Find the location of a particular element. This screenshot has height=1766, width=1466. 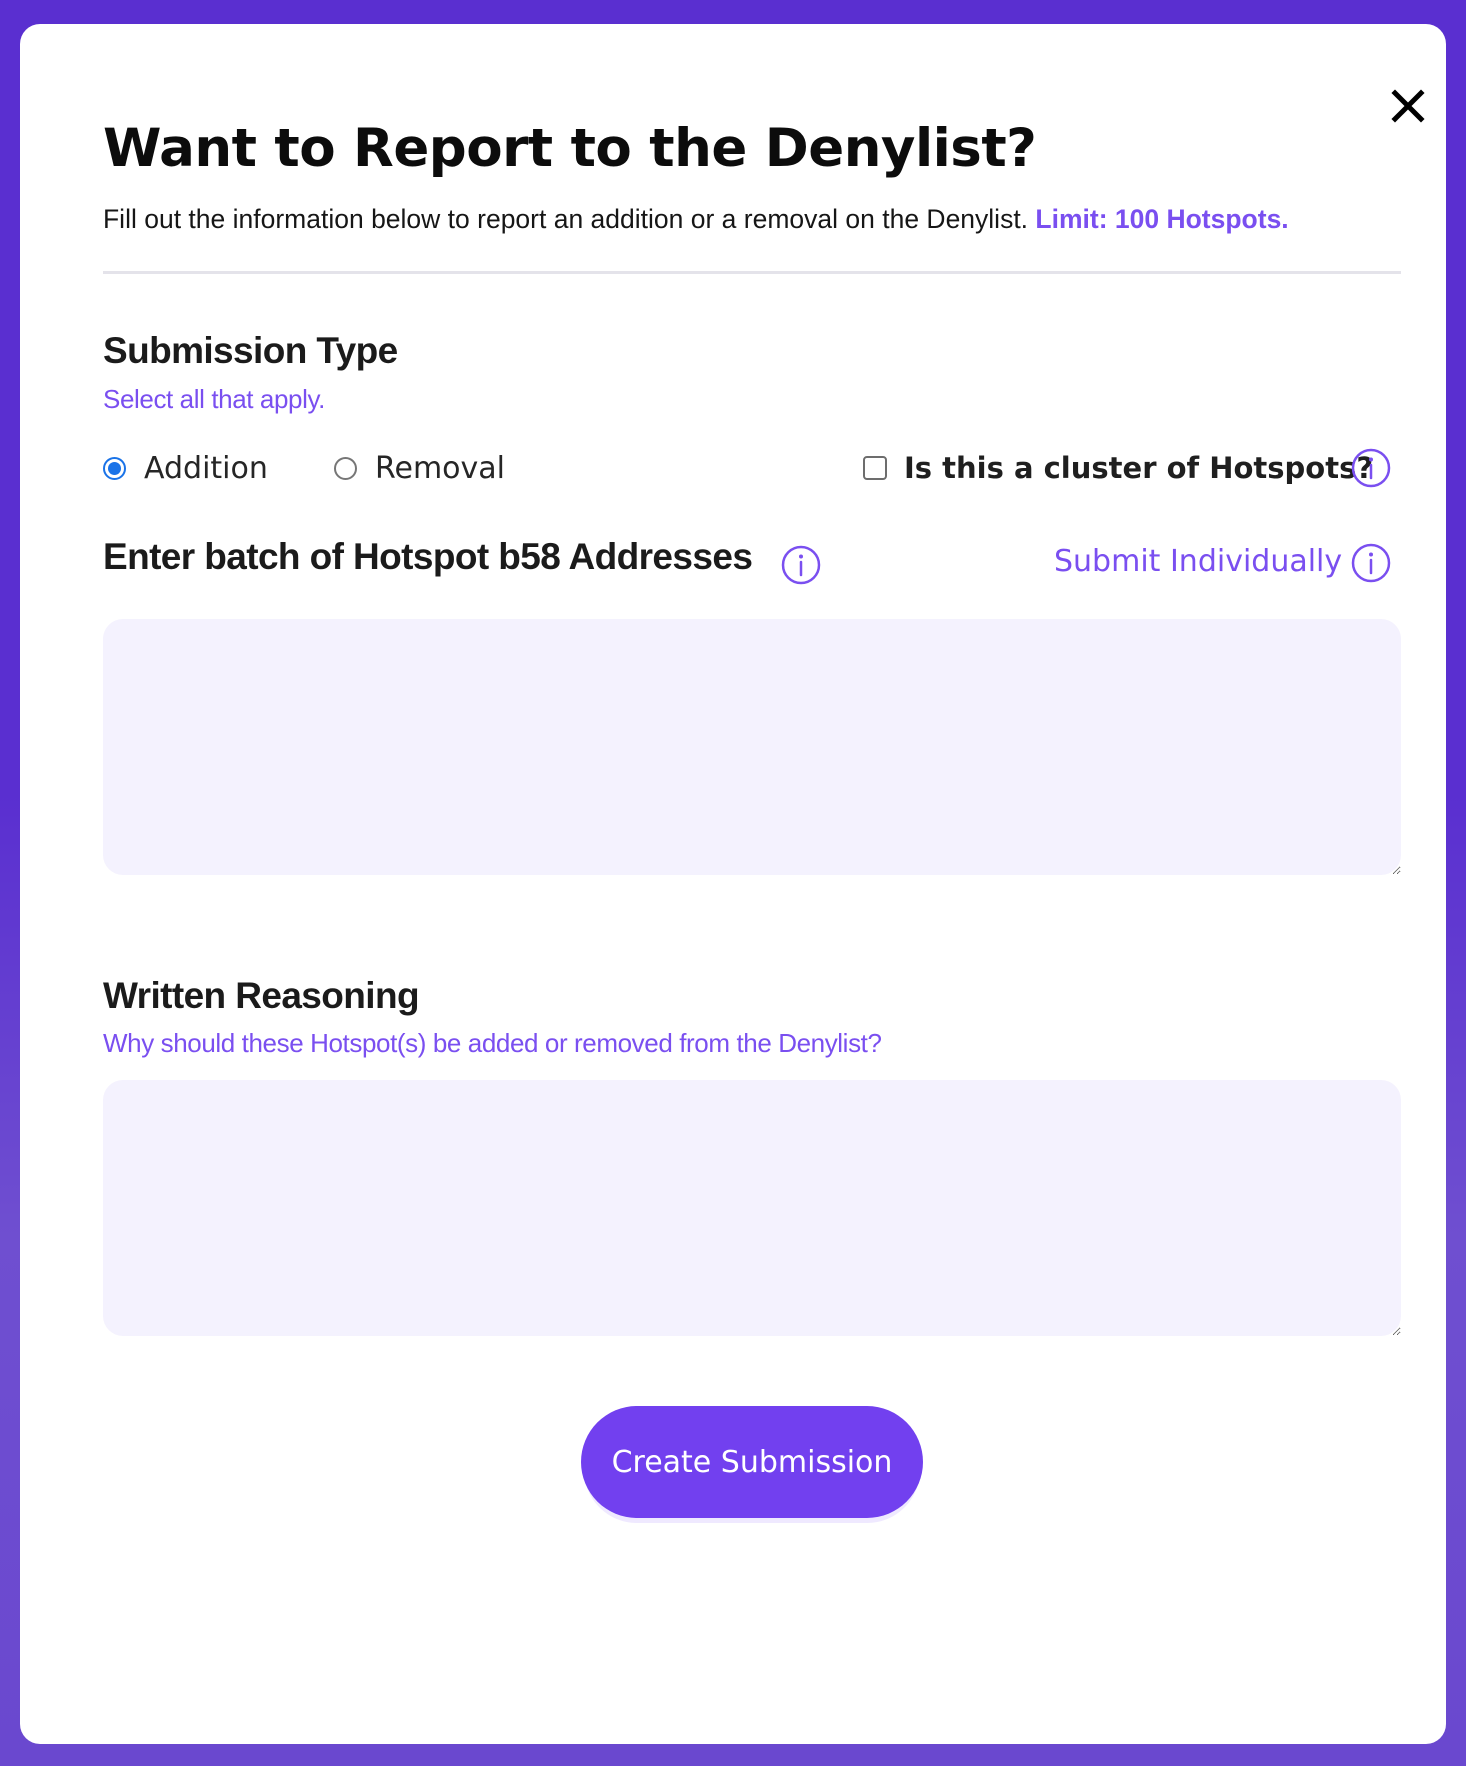

divider is located at coordinates (752, 272).